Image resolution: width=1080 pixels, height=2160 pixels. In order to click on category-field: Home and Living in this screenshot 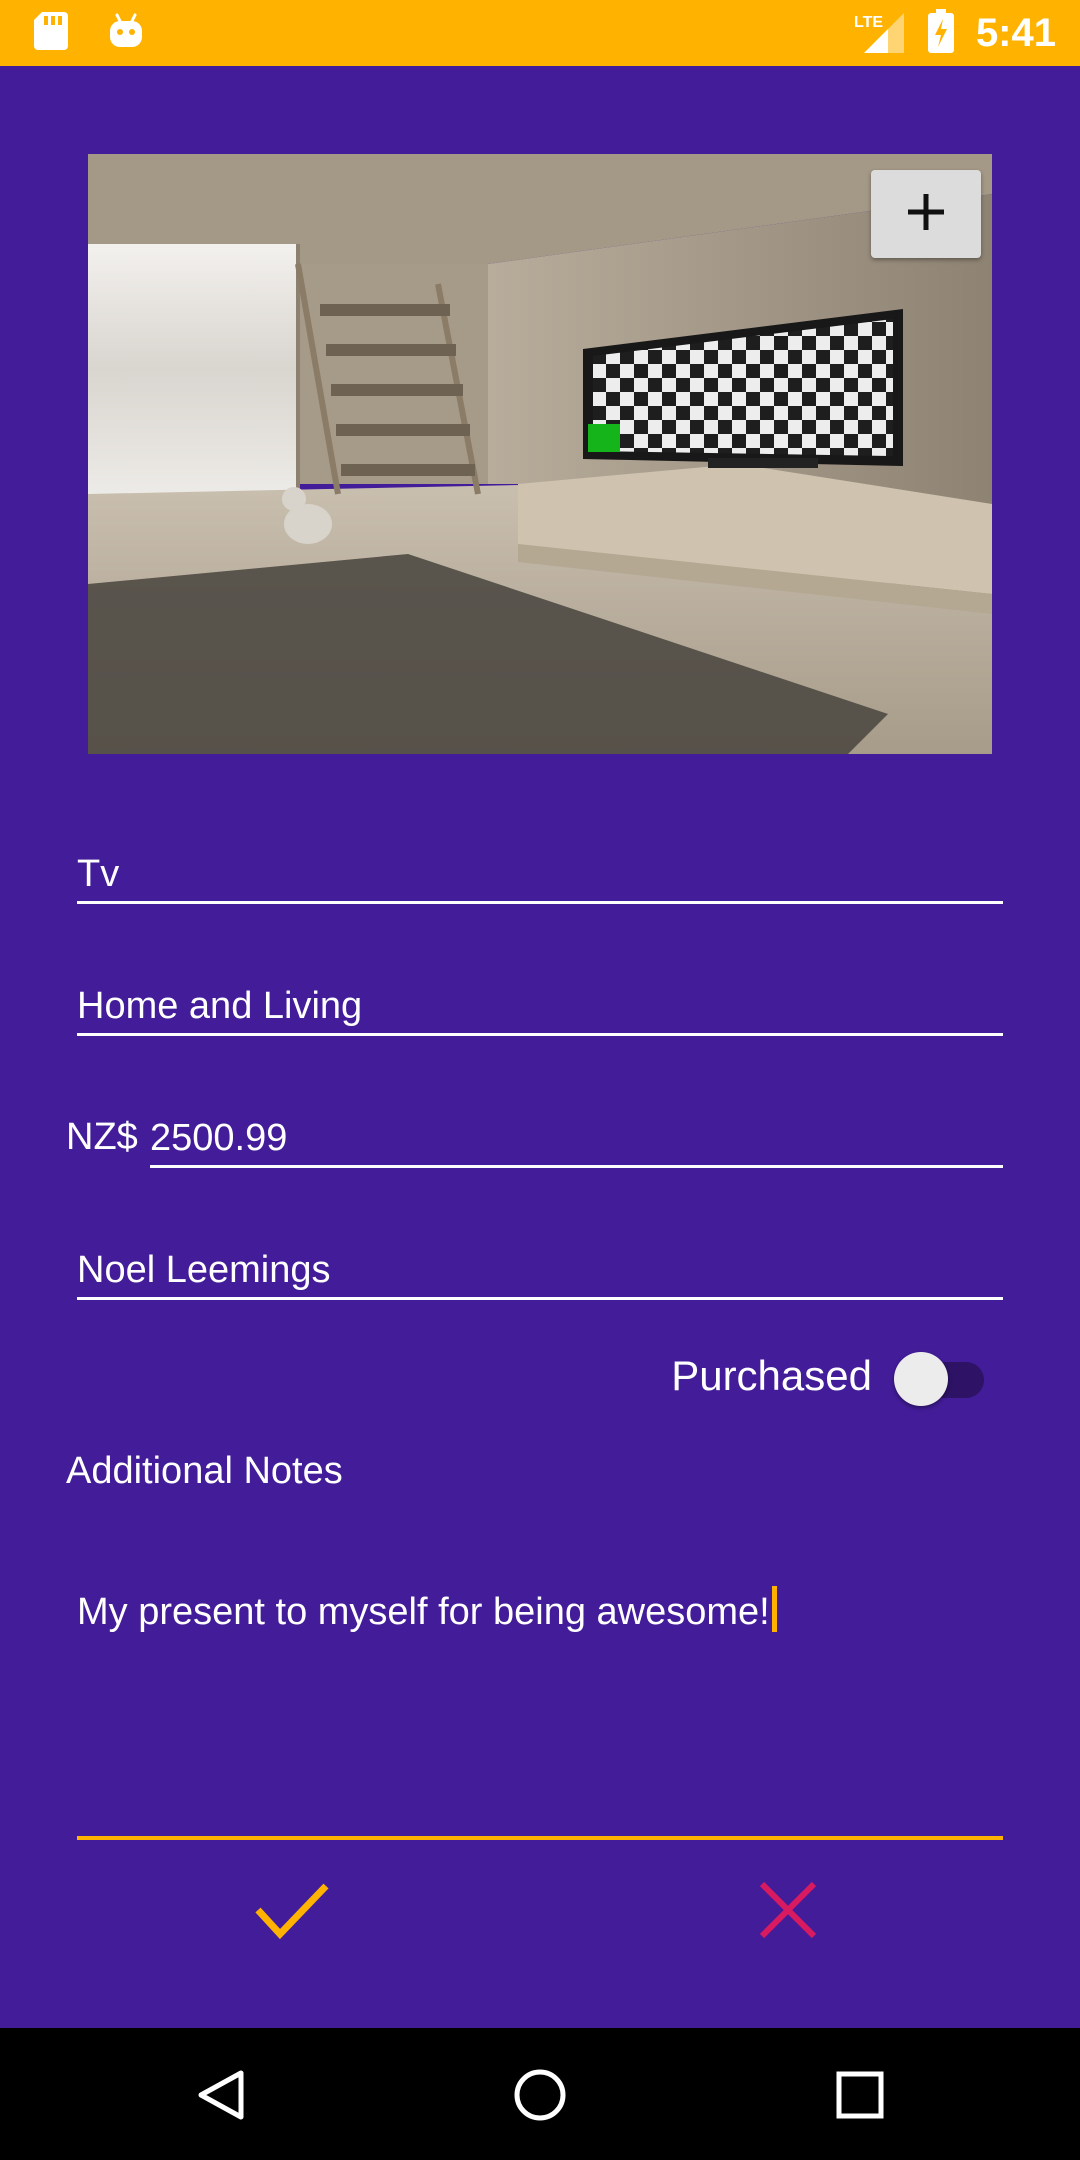, I will do `click(540, 1003)`.